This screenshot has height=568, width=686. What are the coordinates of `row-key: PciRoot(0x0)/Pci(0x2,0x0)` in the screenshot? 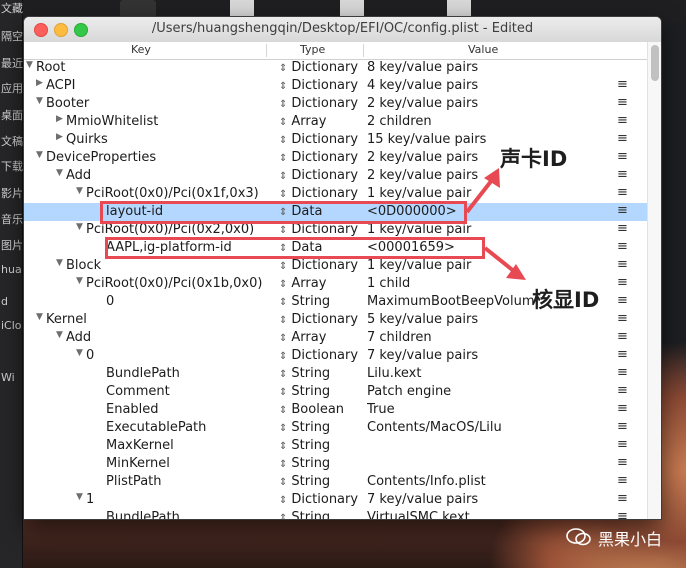 It's located at (170, 229).